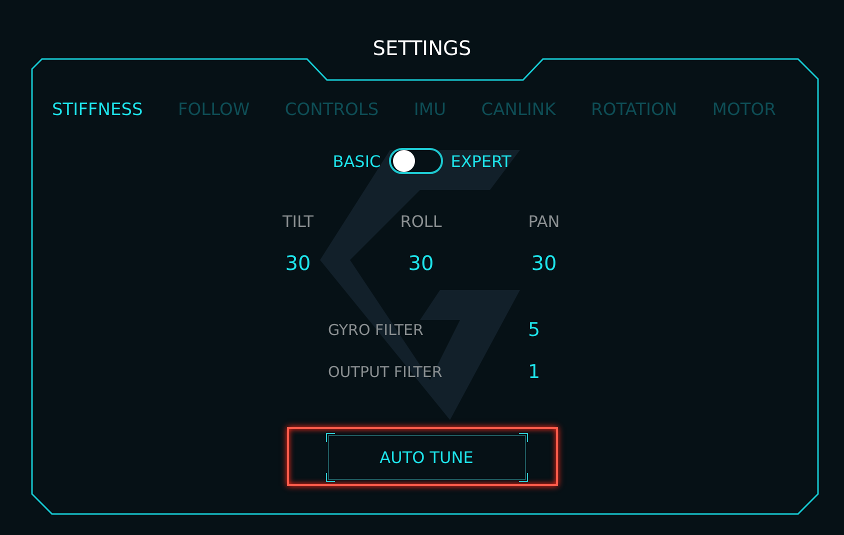 The height and width of the screenshot is (535, 844). I want to click on filter-label: GYRO FILTER, so click(376, 330).